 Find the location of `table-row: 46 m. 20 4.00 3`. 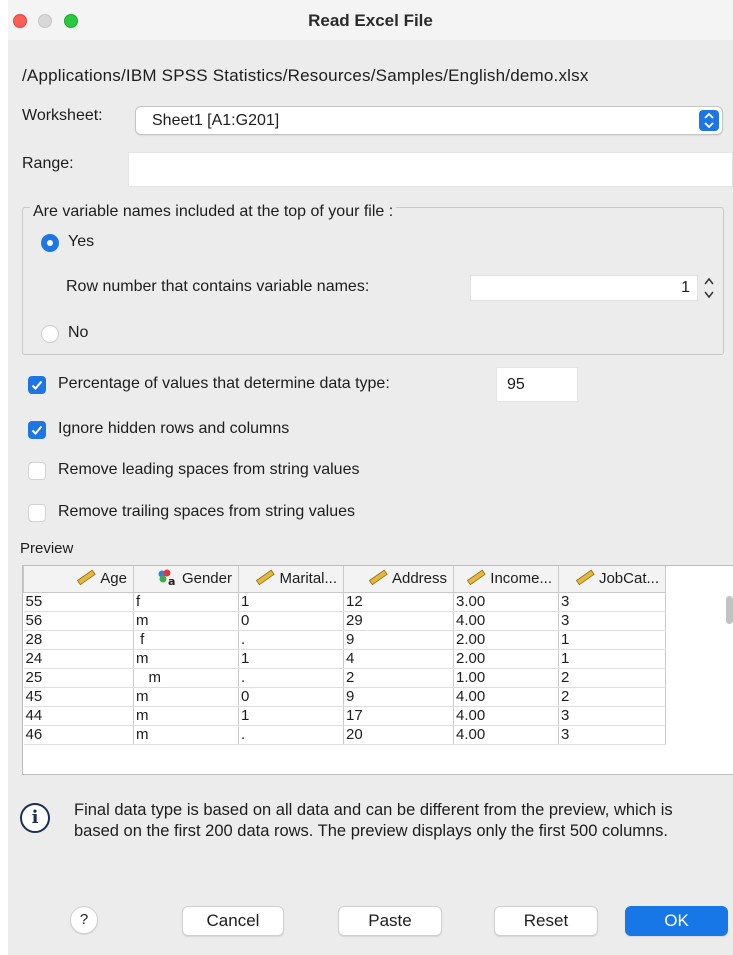

table-row: 46 m. 20 4.00 3 is located at coordinates (344, 735).